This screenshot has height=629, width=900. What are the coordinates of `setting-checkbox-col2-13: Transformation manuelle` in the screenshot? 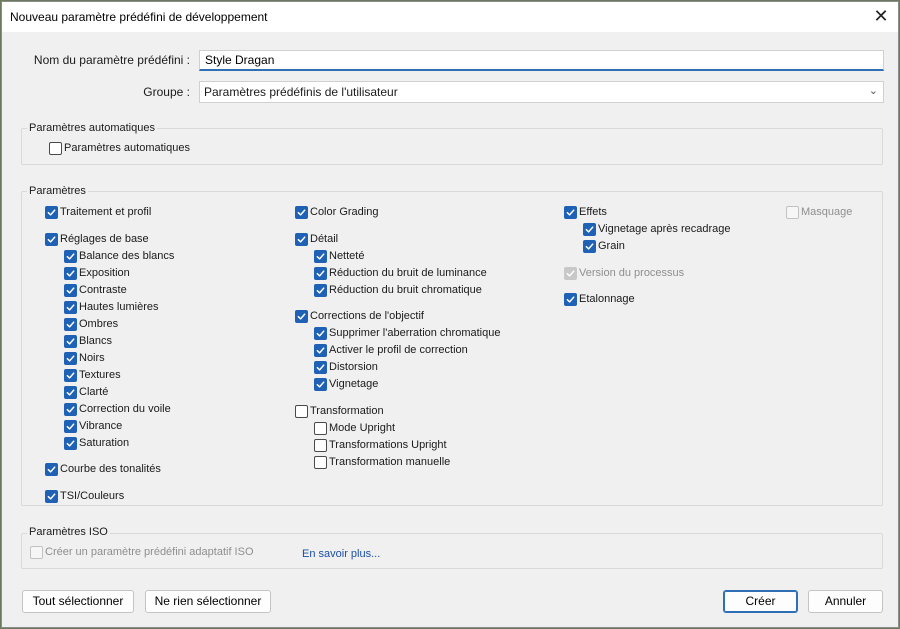 It's located at (382, 462).